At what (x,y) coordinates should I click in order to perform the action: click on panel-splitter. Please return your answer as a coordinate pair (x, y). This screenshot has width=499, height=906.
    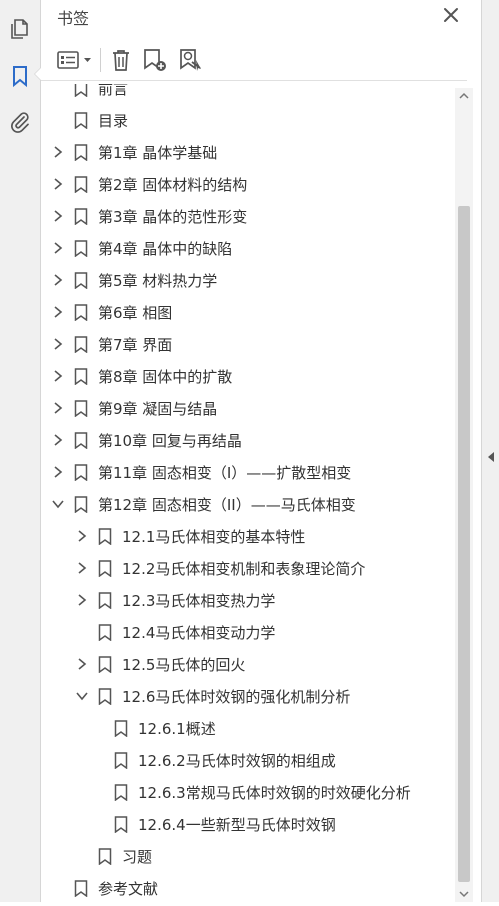
    Looking at the image, I should click on (490, 451).